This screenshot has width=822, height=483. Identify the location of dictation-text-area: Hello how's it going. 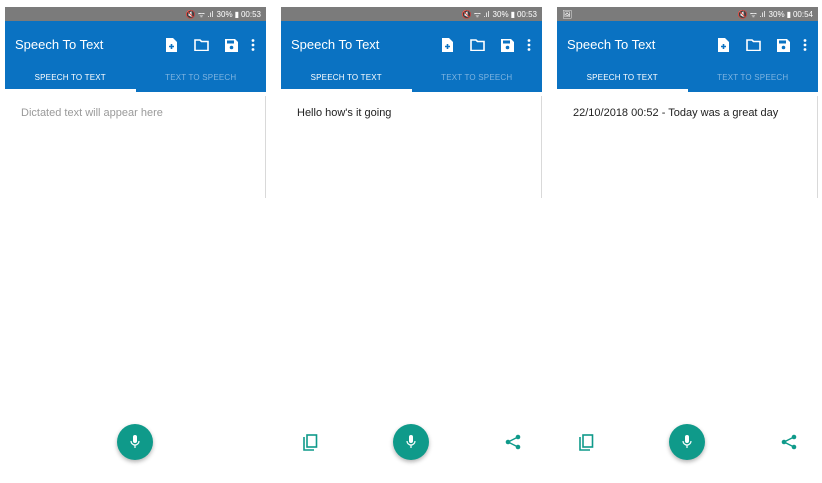
(411, 147).